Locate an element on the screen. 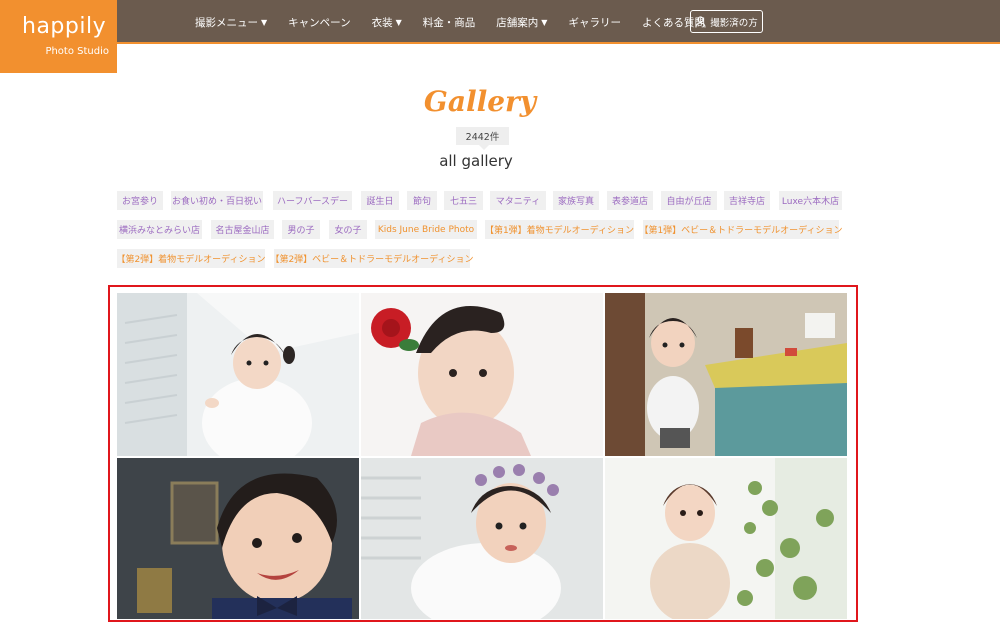  tag-omotesando: 表参道店 is located at coordinates (630, 200).